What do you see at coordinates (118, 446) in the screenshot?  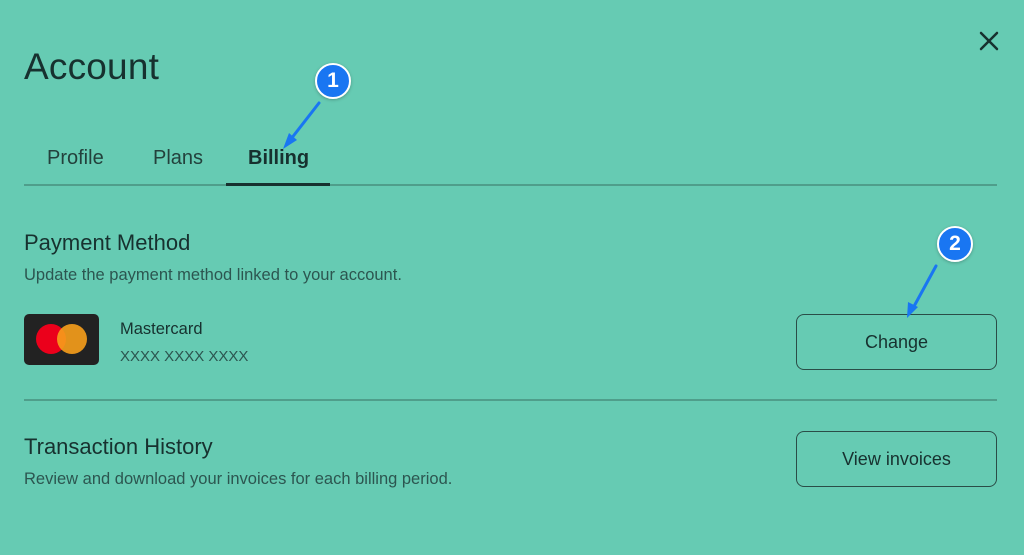 I see `transaction-history-heading: Transaction History` at bounding box center [118, 446].